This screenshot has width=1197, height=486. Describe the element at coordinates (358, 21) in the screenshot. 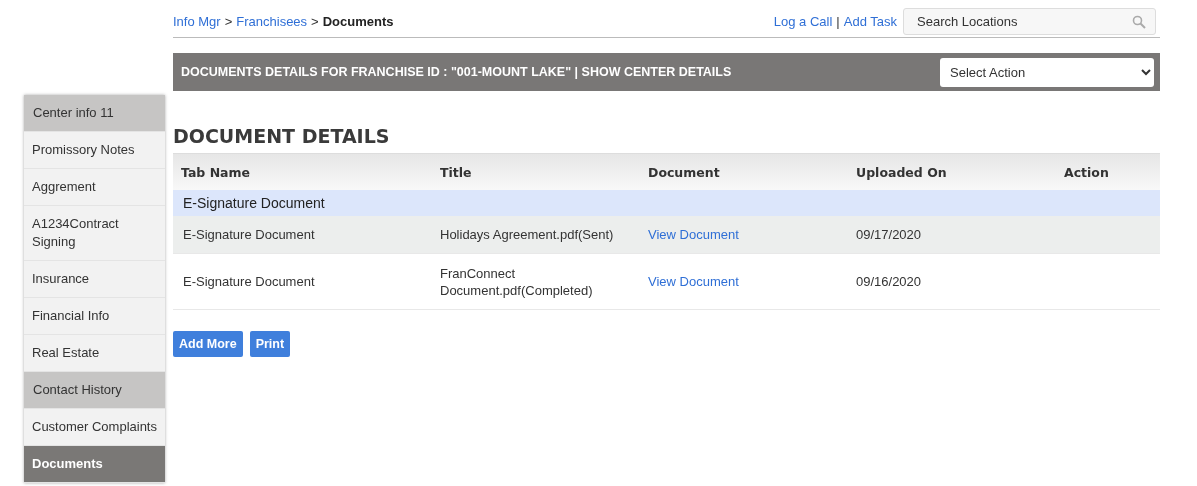

I see `breadcrumb-current: Documents` at that location.